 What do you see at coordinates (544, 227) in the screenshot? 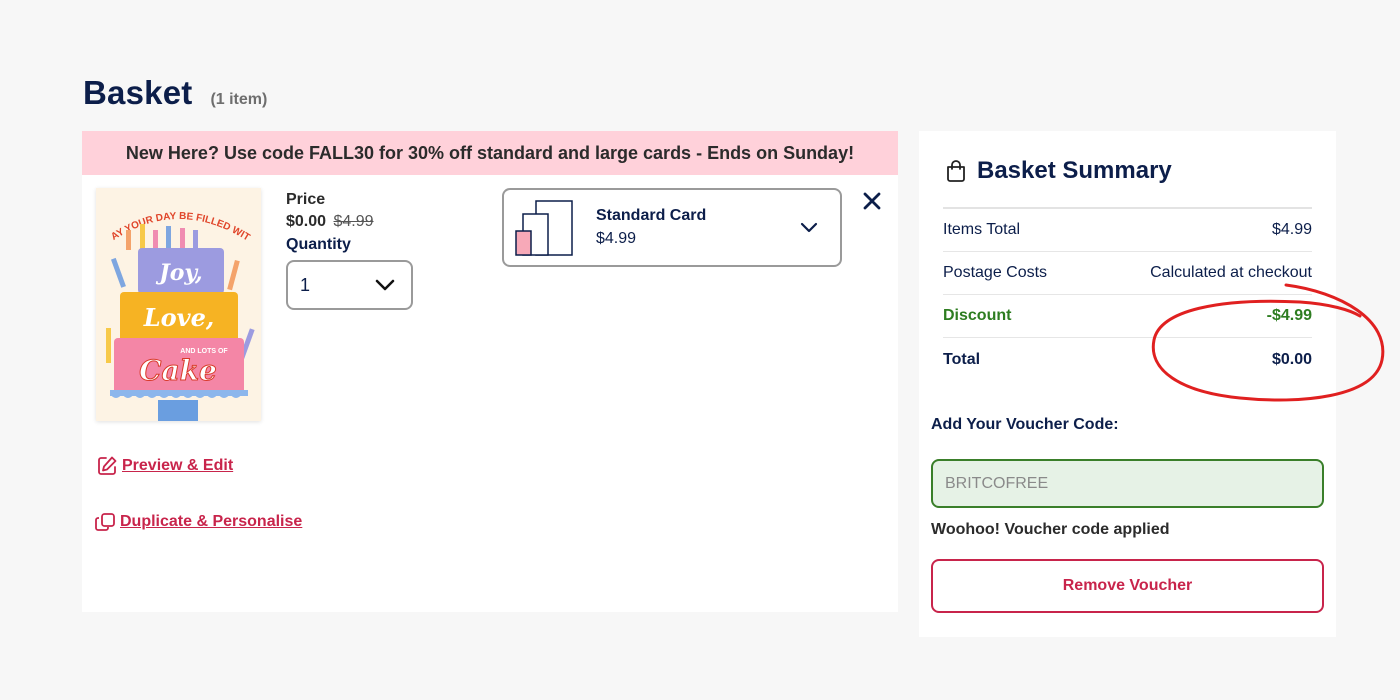
I see `card-size-icon` at bounding box center [544, 227].